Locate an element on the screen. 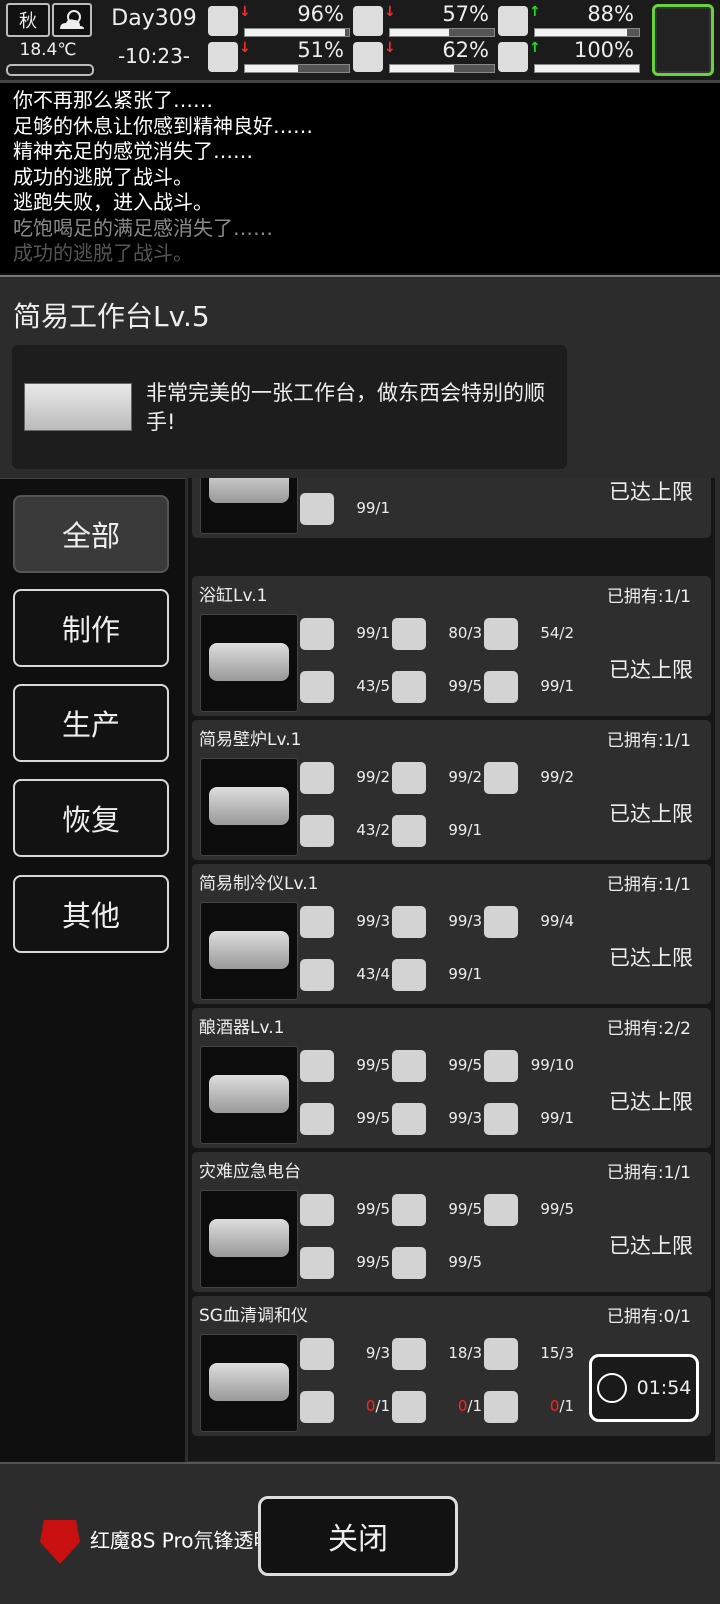 The width and height of the screenshot is (720, 1604). stomach-icon is located at coordinates (368, 21).